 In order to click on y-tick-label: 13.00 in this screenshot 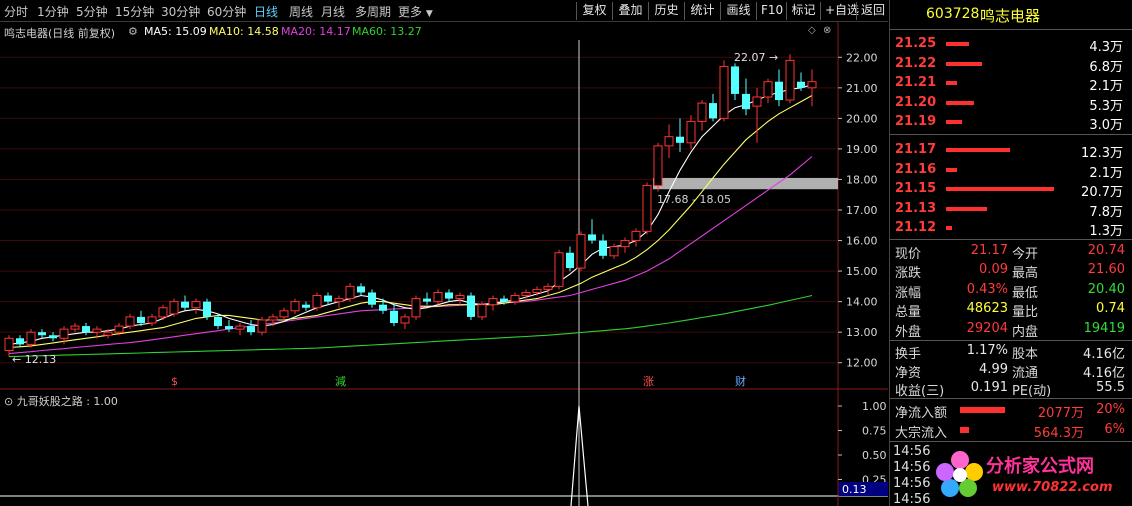, I will do `click(862, 332)`.